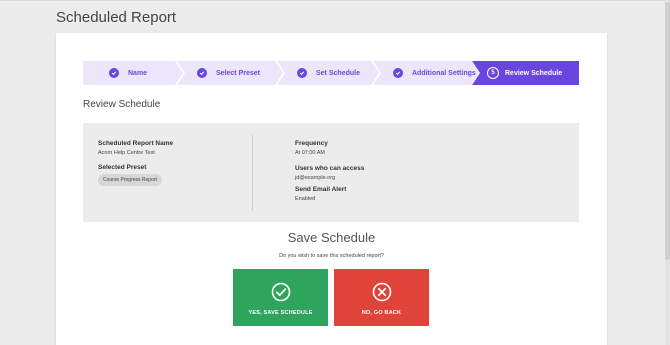 The width and height of the screenshot is (670, 345). Describe the element at coordinates (444, 73) in the screenshot. I see `step-label: Additional Settings` at that location.